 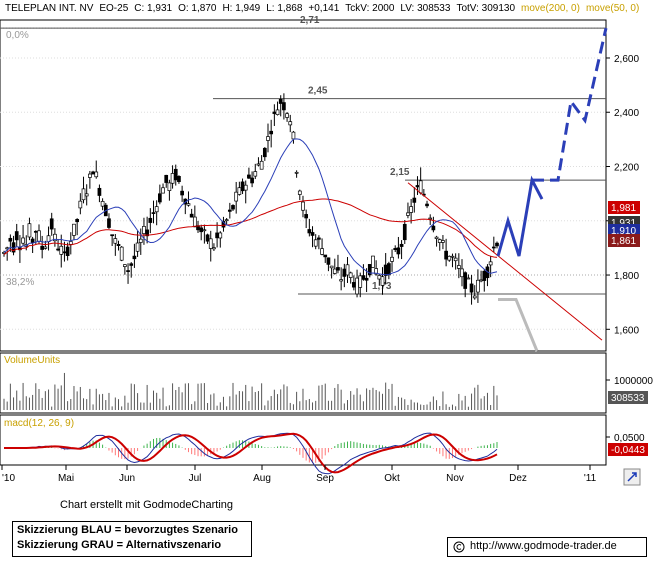 What do you see at coordinates (518, 324) in the screenshot?
I see `gray-projection` at bounding box center [518, 324].